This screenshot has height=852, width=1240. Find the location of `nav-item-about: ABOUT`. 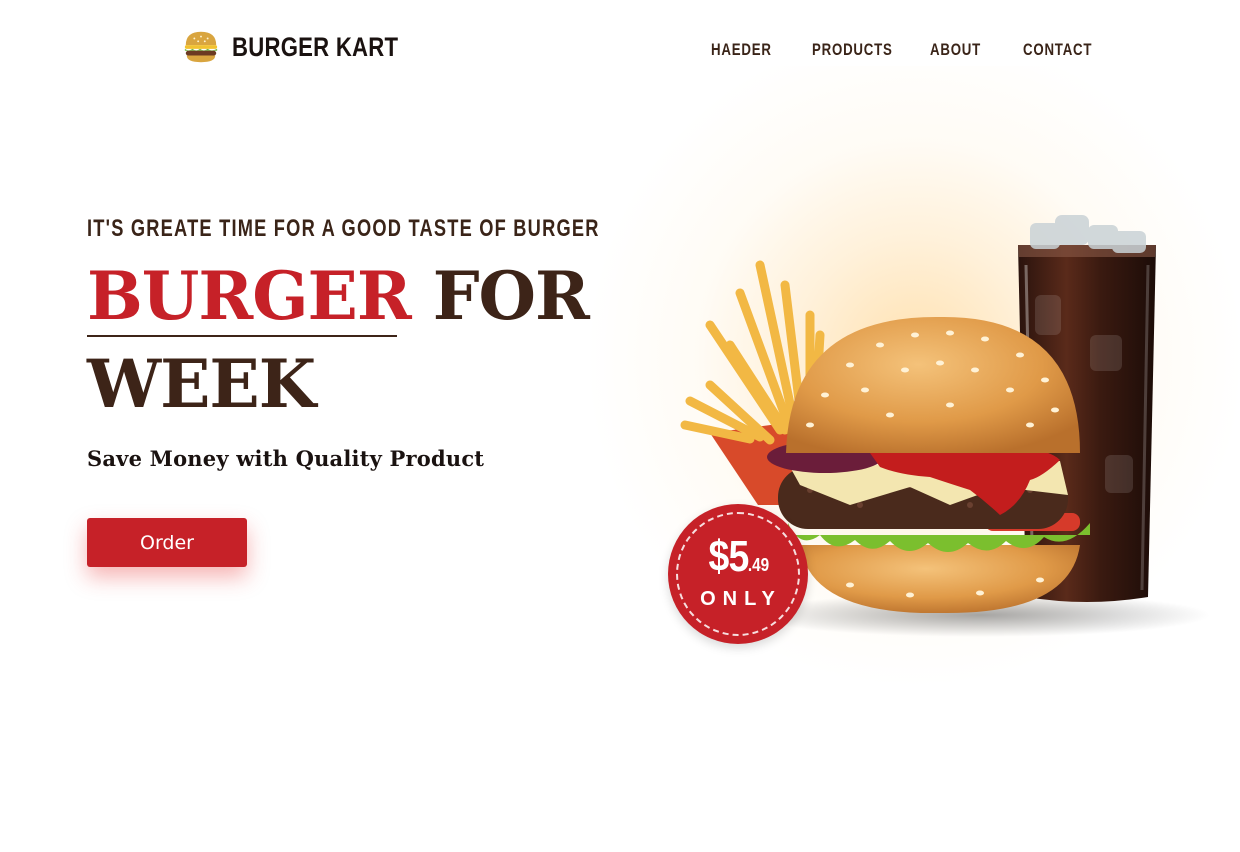

nav-item-about: ABOUT is located at coordinates (955, 50).